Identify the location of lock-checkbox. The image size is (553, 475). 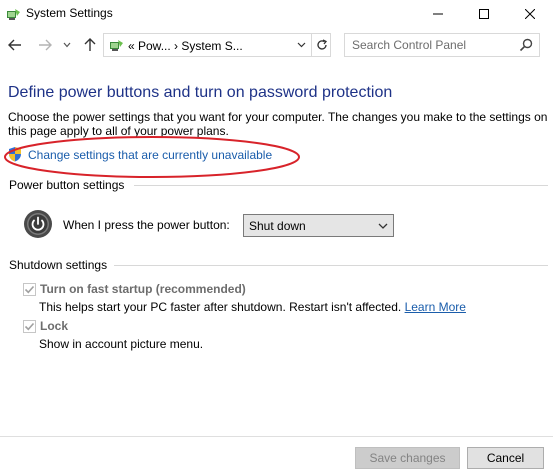
(29, 326).